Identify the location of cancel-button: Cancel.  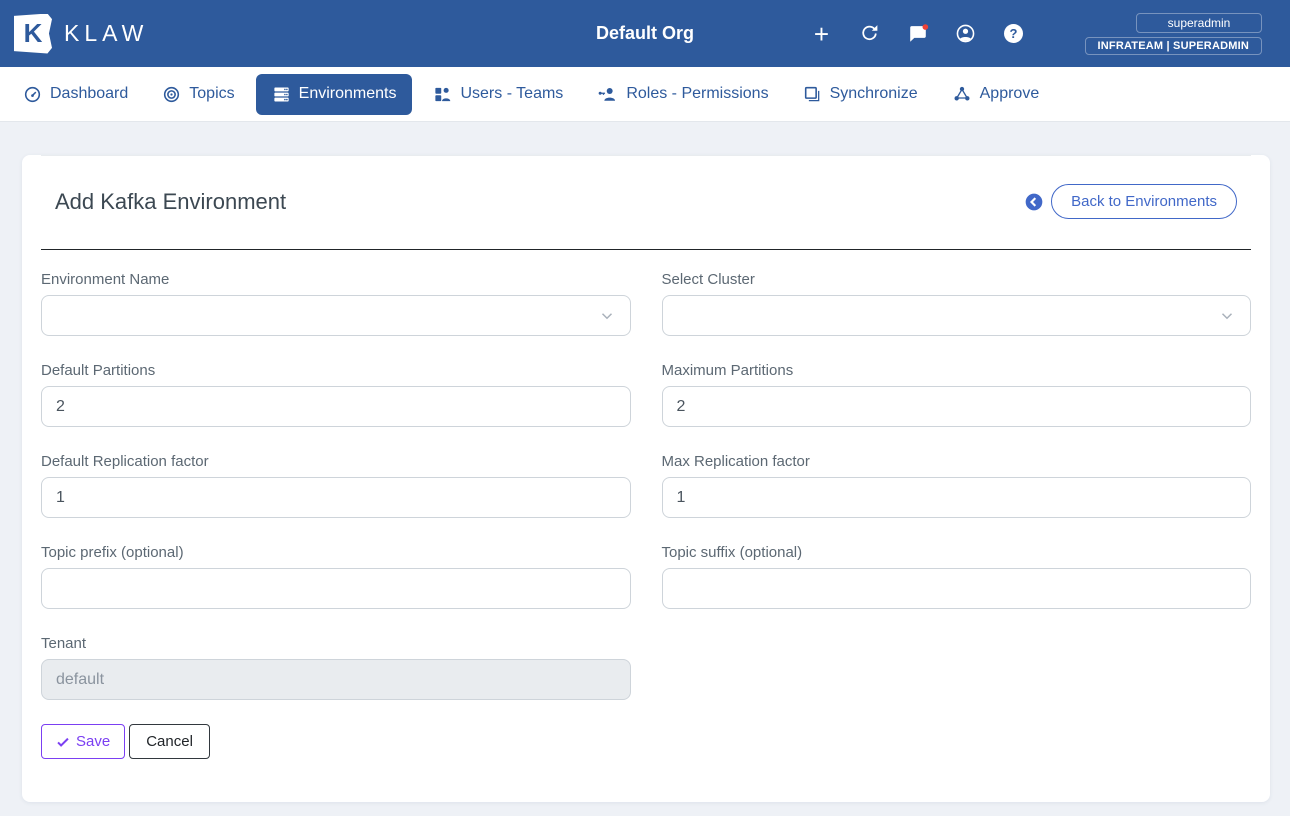
(169, 741).